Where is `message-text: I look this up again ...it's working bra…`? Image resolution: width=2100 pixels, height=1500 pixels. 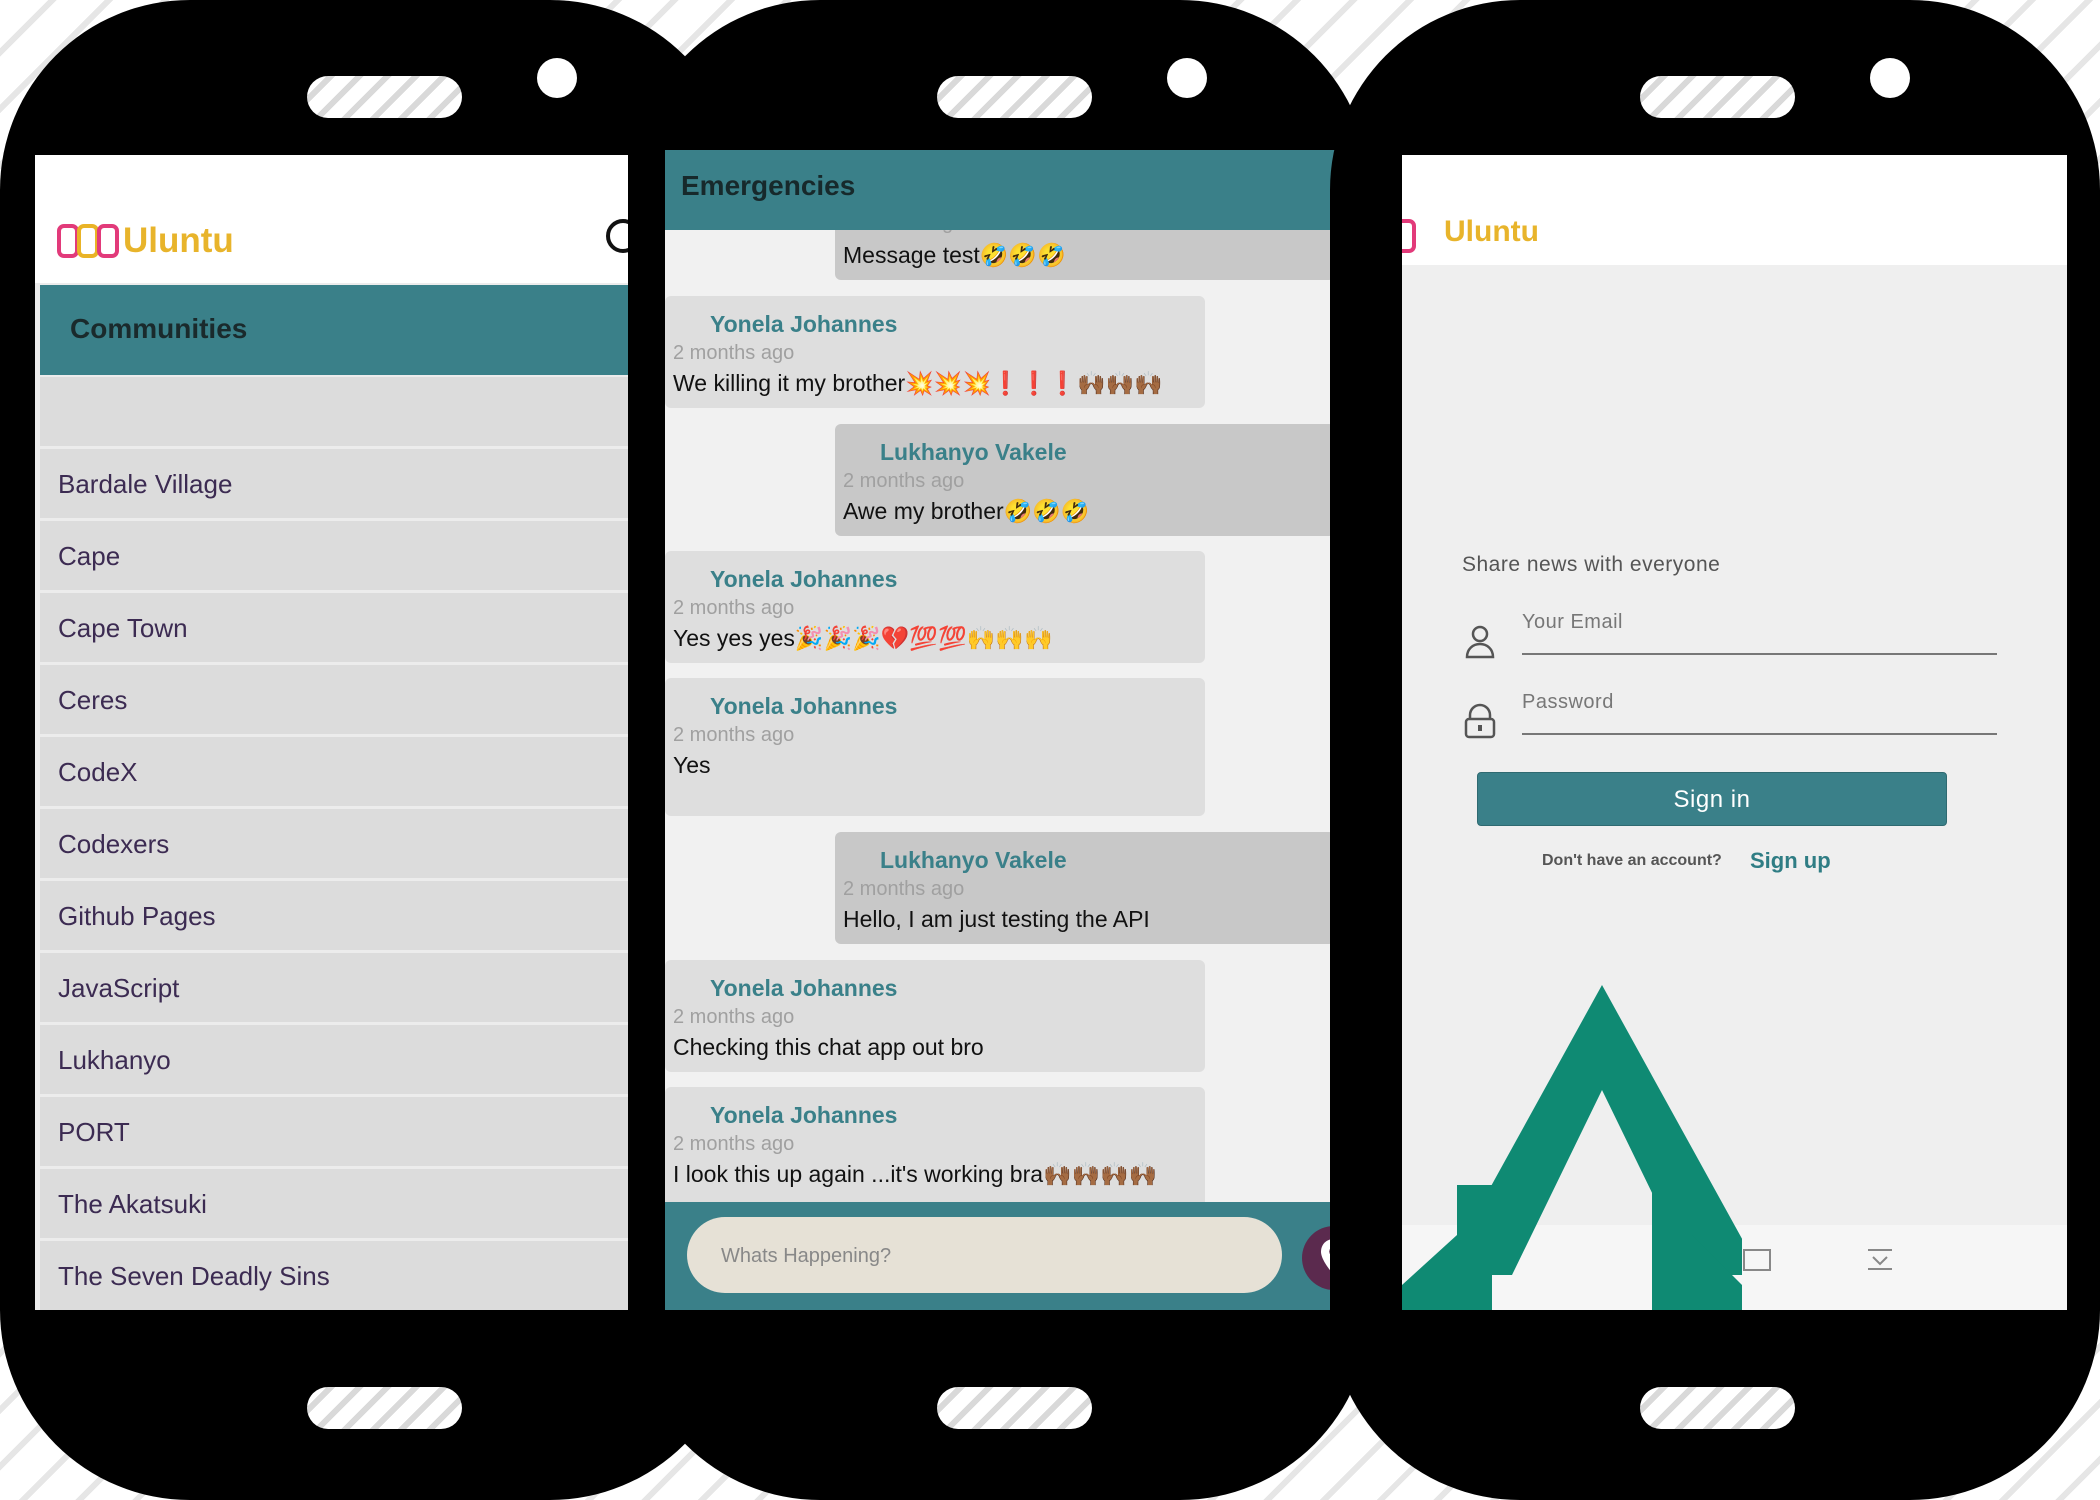 message-text: I look this up again ...it's working bra… is located at coordinates (915, 1174).